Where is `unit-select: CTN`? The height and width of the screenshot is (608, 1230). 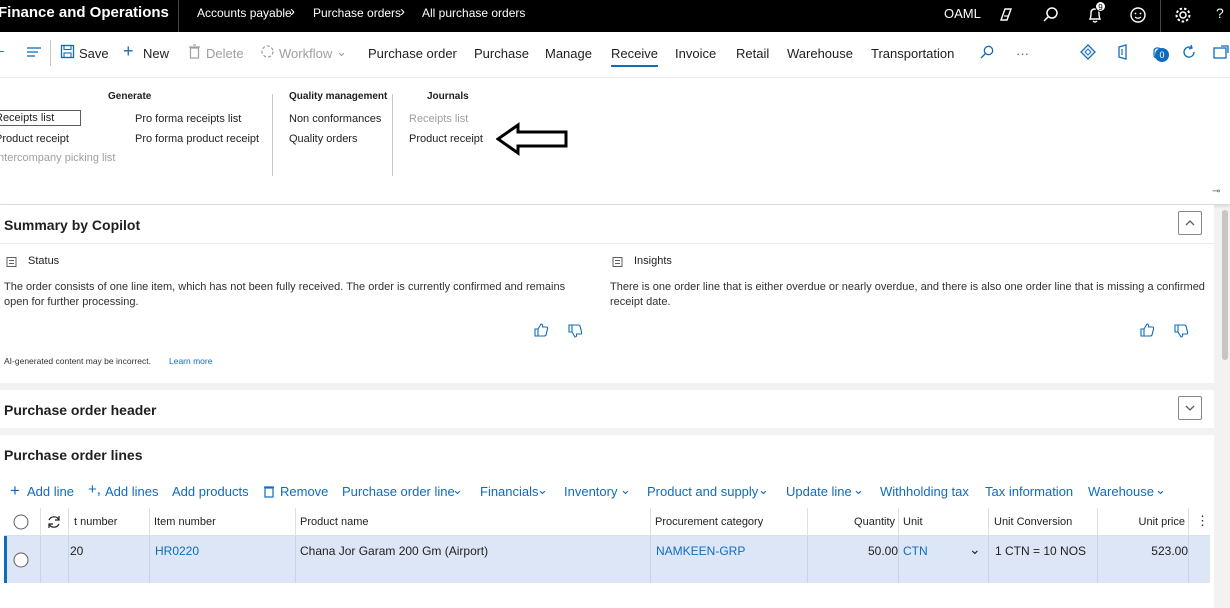 unit-select: CTN is located at coordinates (915, 551).